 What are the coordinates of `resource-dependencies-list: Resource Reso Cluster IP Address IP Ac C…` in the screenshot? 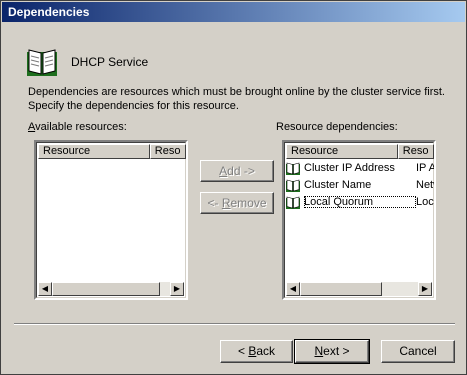 It's located at (359, 220).